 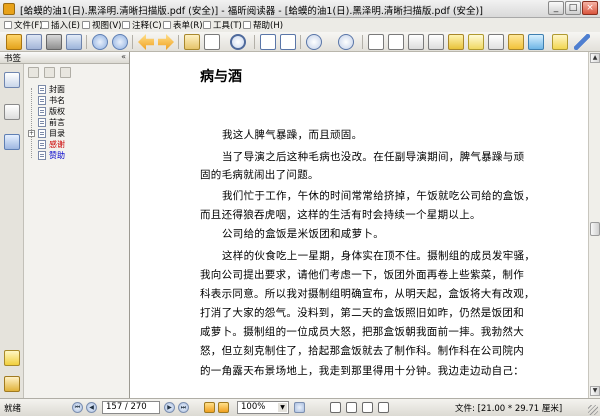 I want to click on previous-view-icon, so click(x=100, y=42).